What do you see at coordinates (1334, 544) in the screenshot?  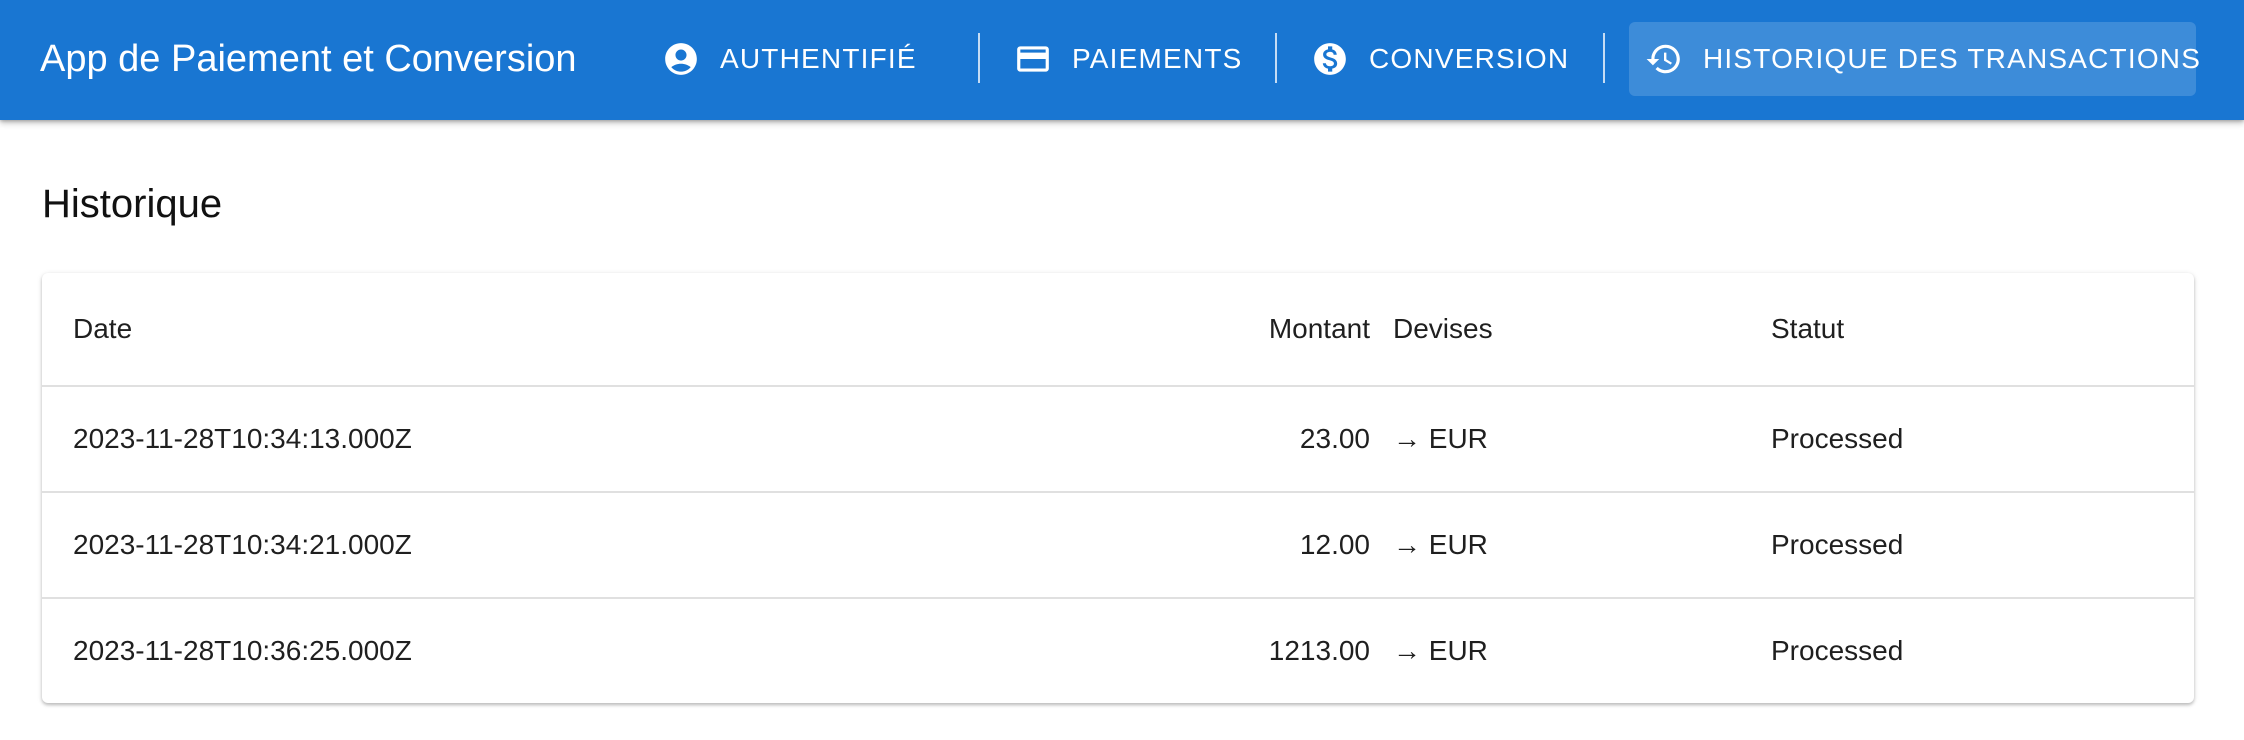 I see `cell-amount: 12.00` at bounding box center [1334, 544].